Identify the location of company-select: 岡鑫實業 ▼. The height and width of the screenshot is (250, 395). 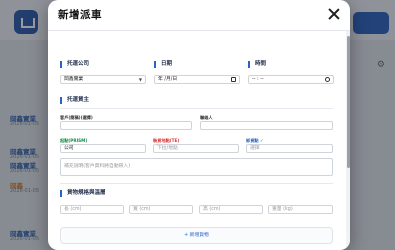
(103, 79).